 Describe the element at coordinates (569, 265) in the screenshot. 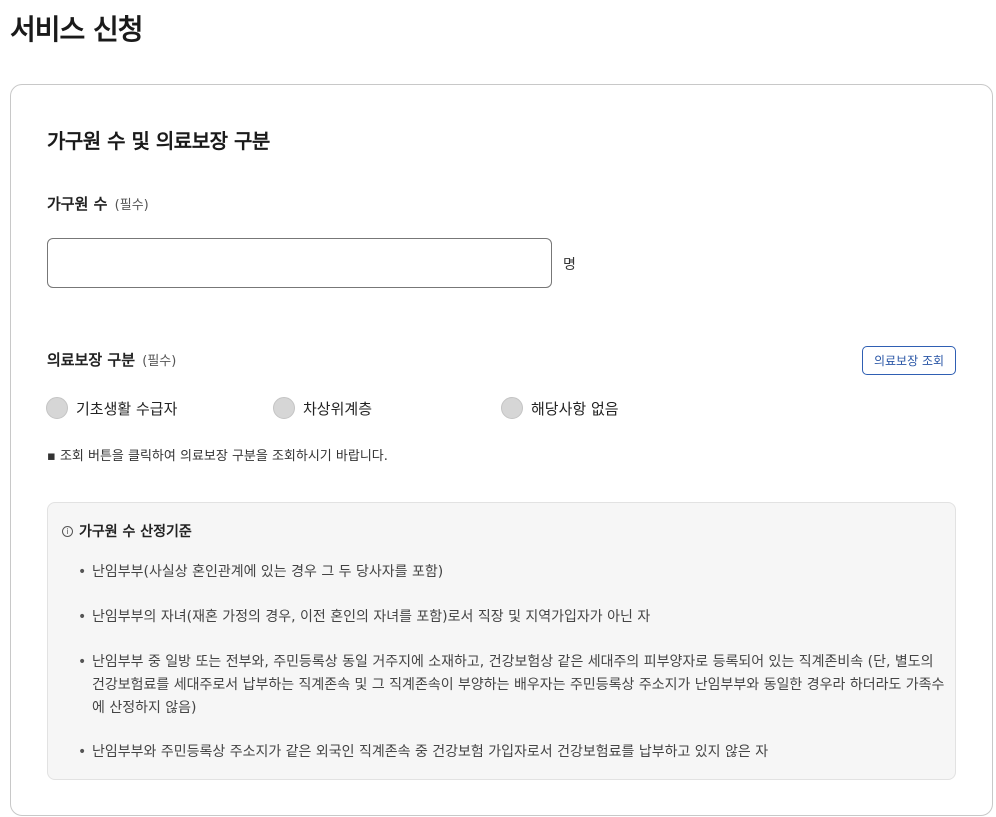

I see `household-count-unit: 명` at that location.